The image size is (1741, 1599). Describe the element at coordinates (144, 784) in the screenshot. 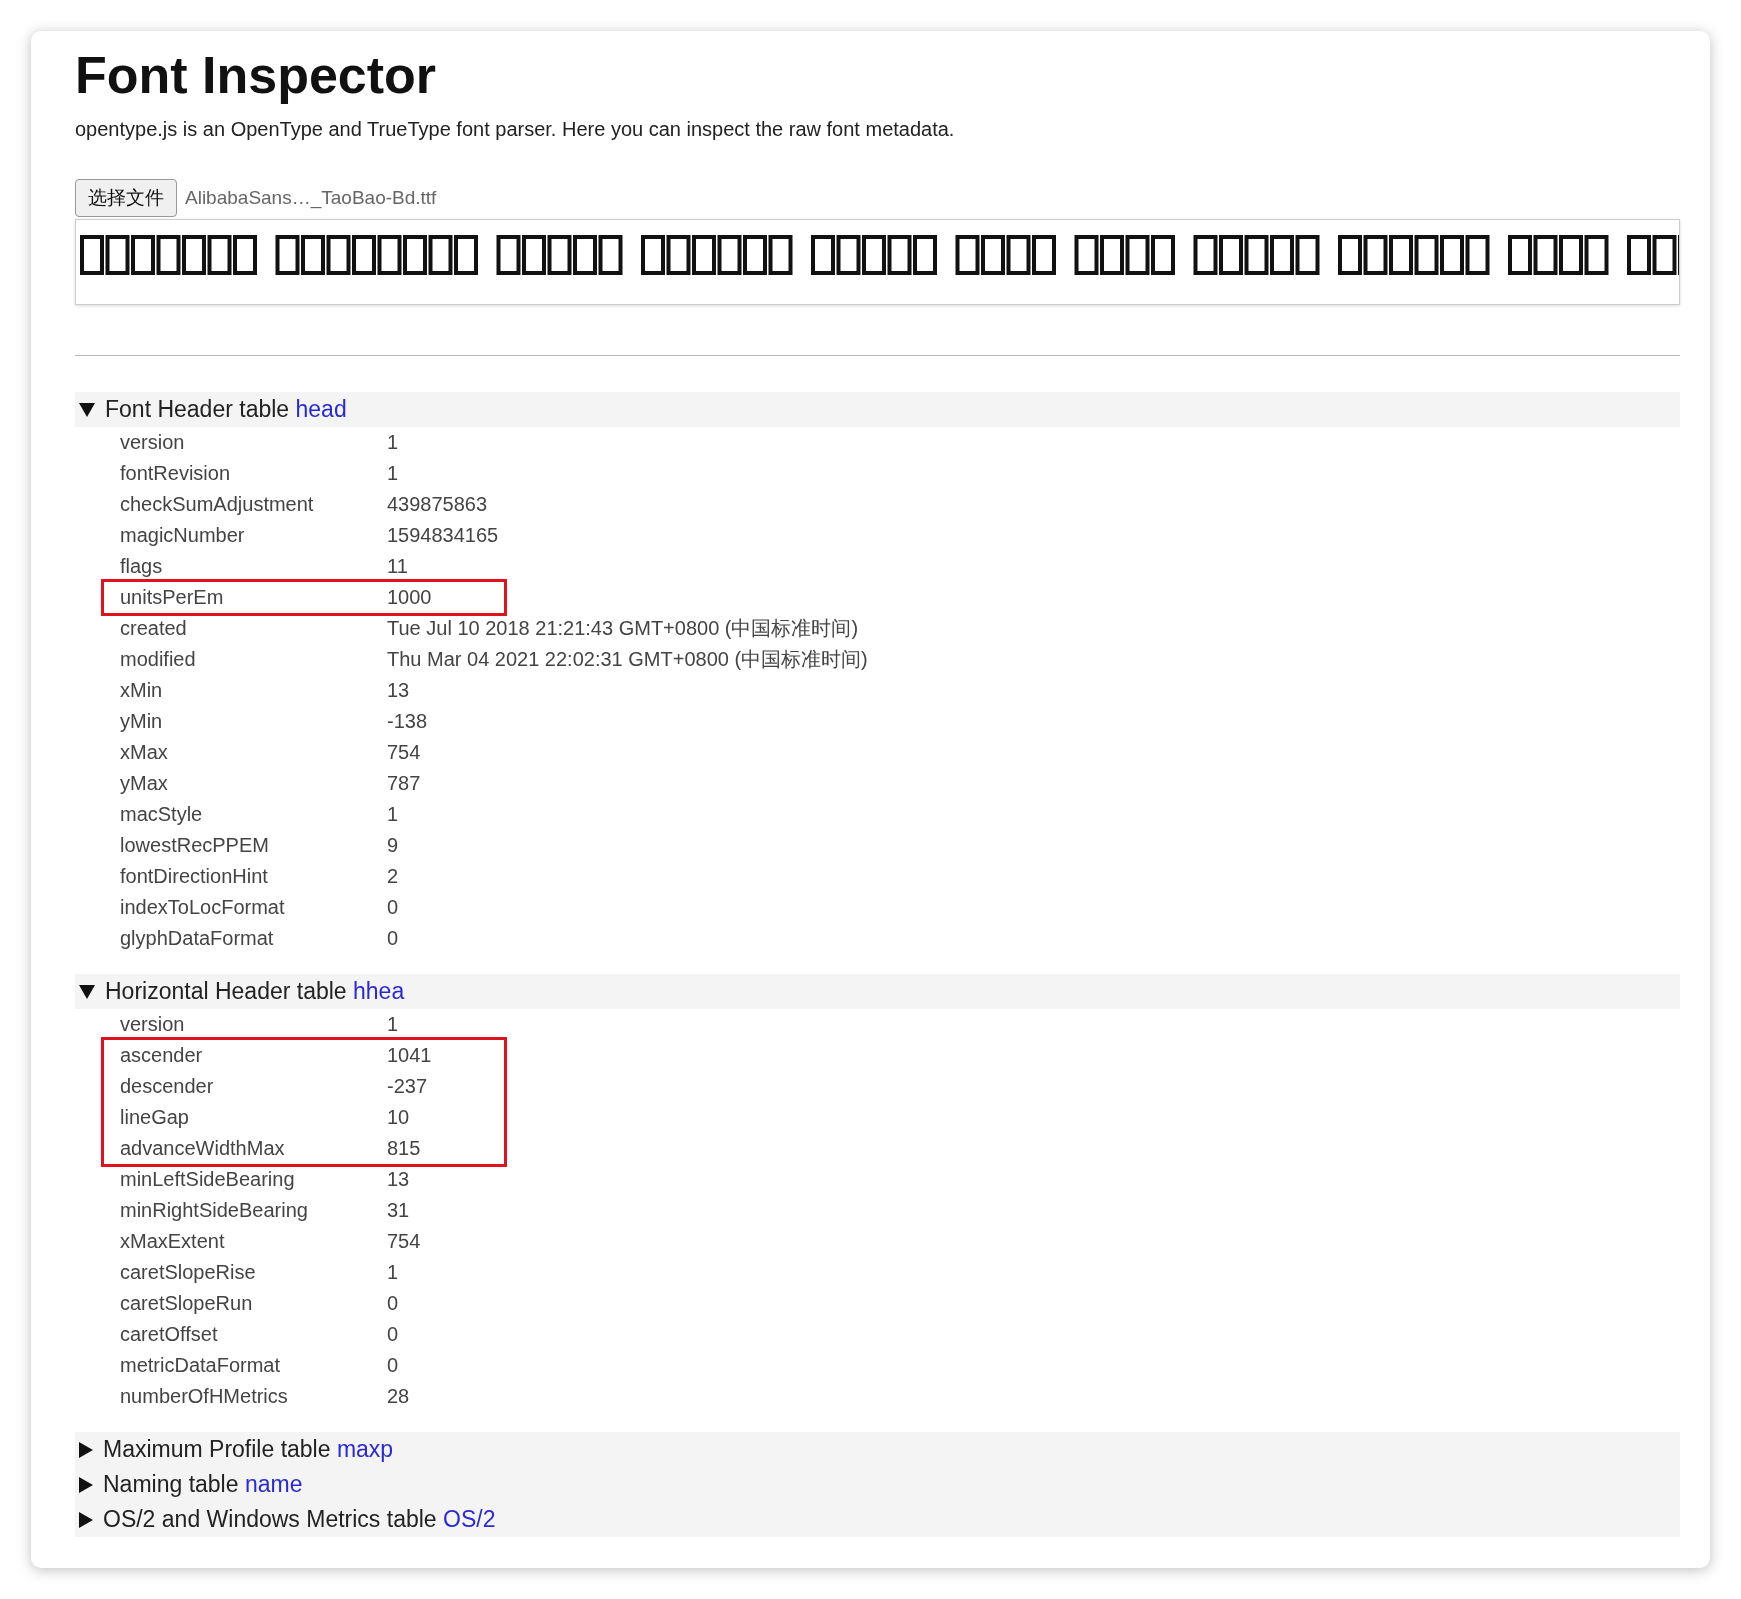

I see `field-name: yMax` at that location.